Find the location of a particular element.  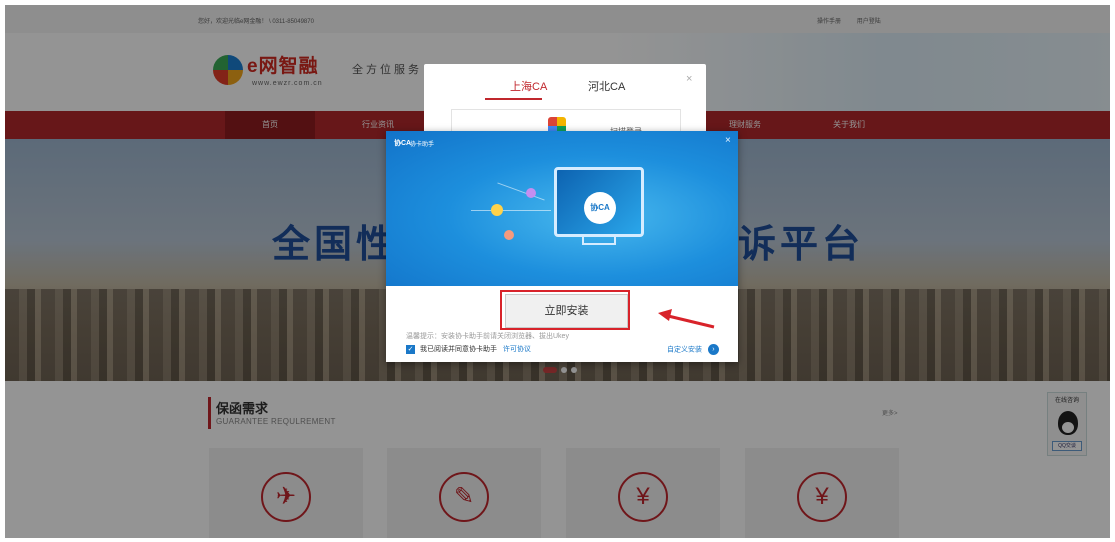

install-tip: 温馨提示：安装协卡助手前请关闭浏览器、拔出Ukey is located at coordinates (487, 336).